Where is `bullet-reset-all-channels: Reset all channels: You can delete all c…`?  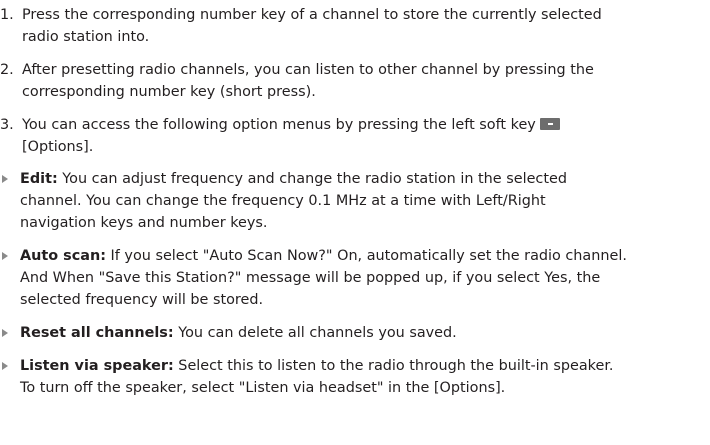 bullet-reset-all-channels: Reset all channels: You can delete all c… is located at coordinates (350, 333).